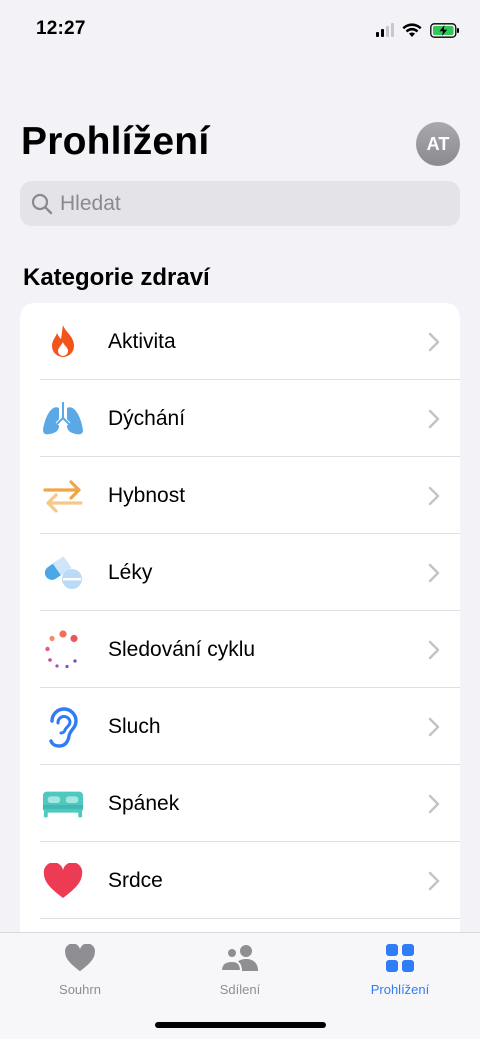 The width and height of the screenshot is (480, 1039). Describe the element at coordinates (385, 30) in the screenshot. I see `cellular-signal-icon` at that location.